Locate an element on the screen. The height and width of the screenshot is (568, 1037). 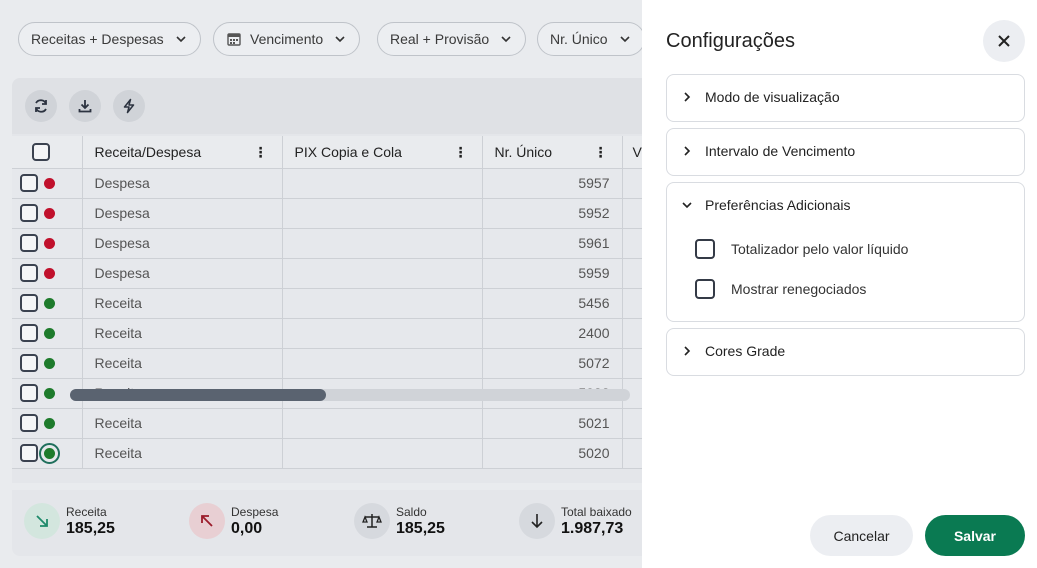
filter-nr-unico: Nr. Único is located at coordinates (589, 39).